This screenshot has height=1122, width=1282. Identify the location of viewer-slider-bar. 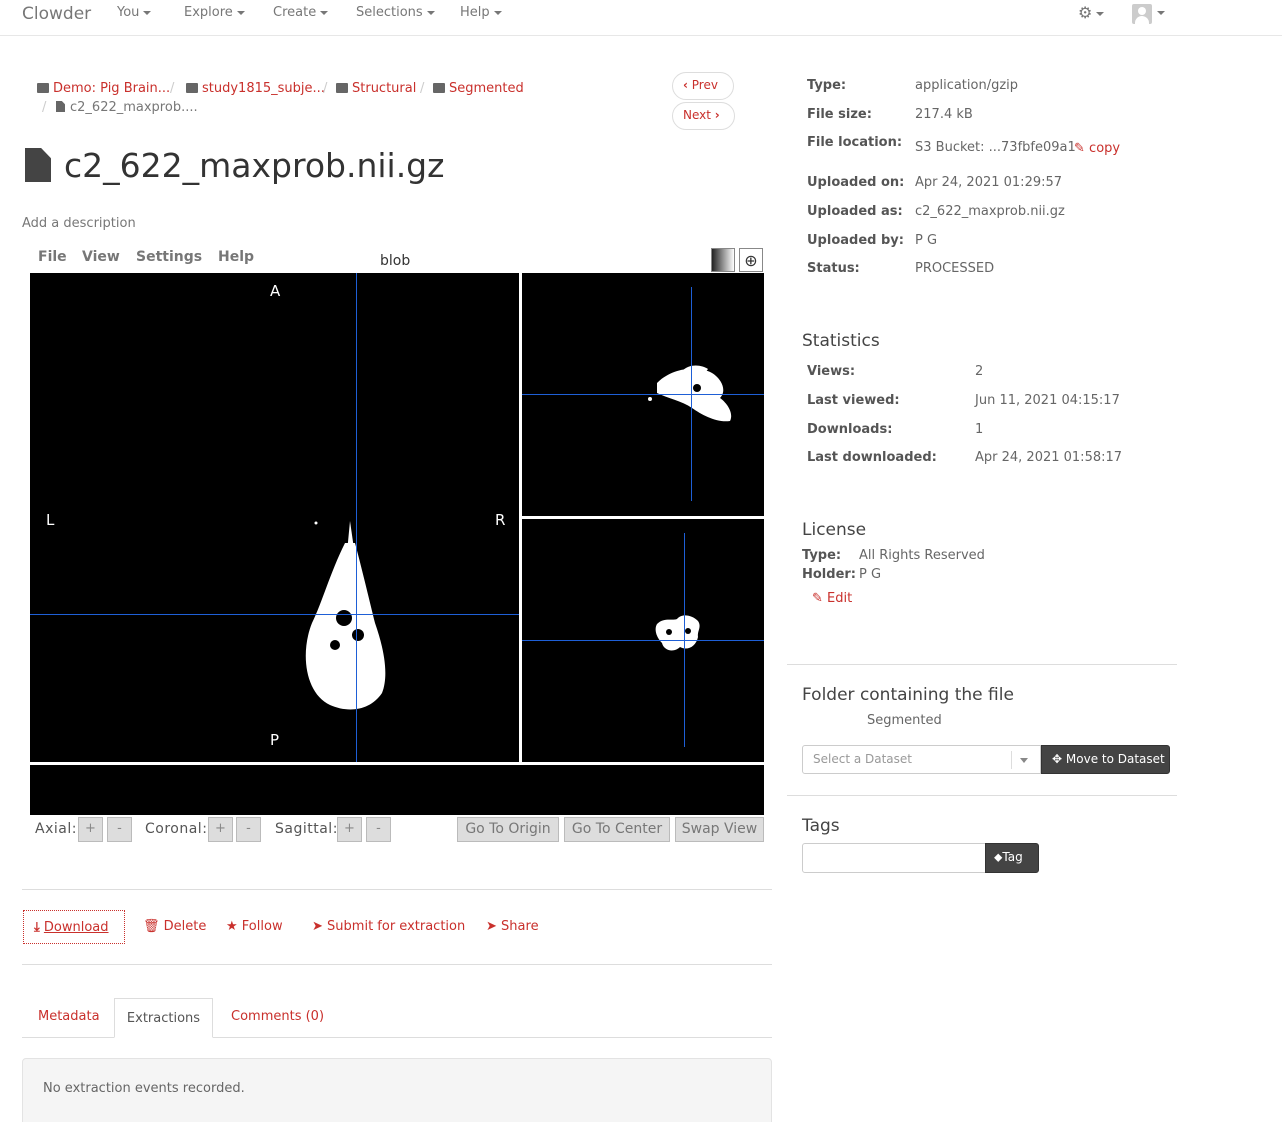
(397, 790).